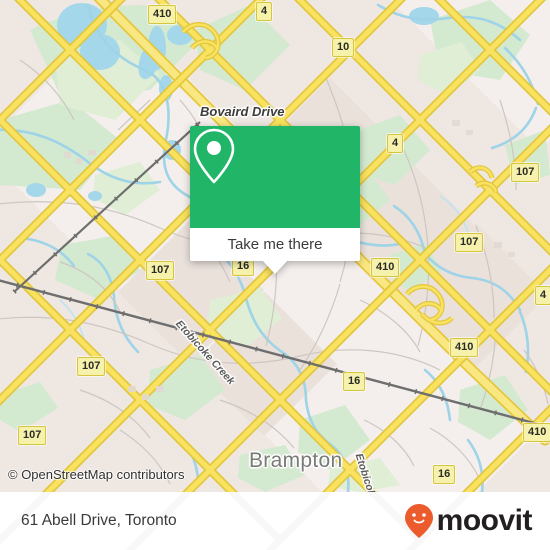 This screenshot has height=550, width=550. I want to click on location-popup: Take me there, so click(275, 200).